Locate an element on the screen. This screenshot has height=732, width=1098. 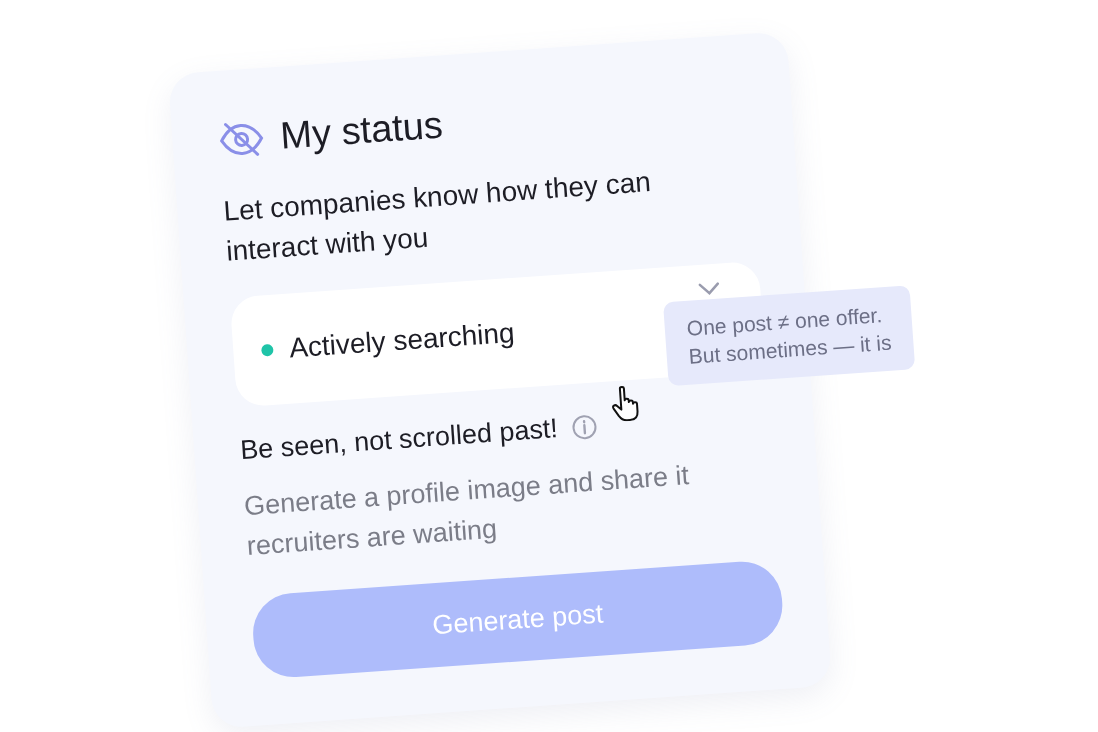
card-title: My status is located at coordinates (361, 130).